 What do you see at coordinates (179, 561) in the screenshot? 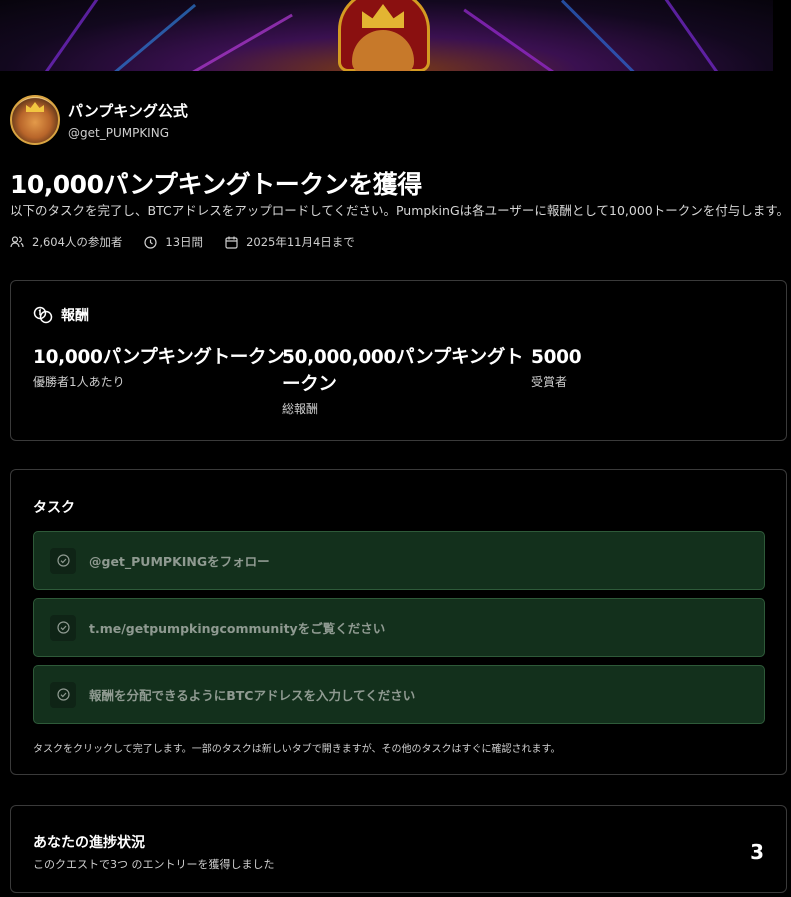
I see `task-label: @get_PUMPKINGをフォロー` at bounding box center [179, 561].